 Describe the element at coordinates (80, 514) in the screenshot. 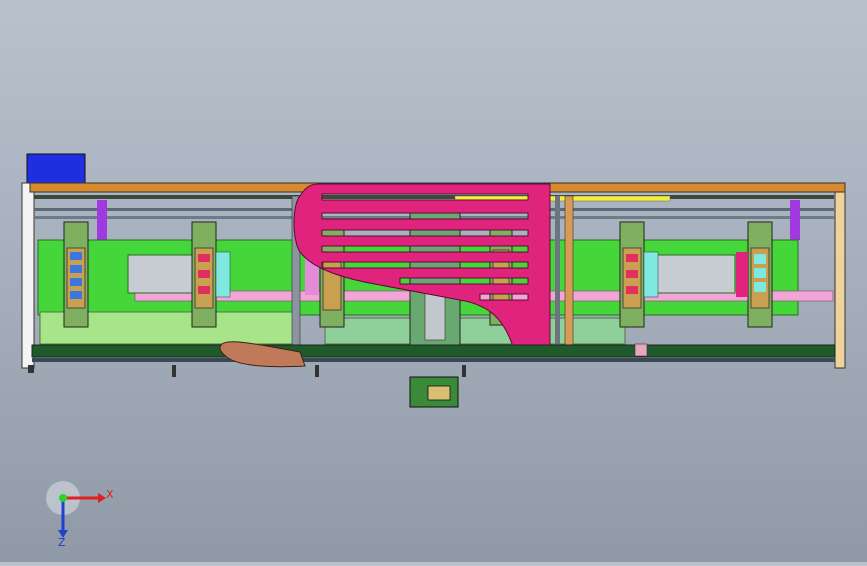

I see `coordinate-triad: X Z` at that location.